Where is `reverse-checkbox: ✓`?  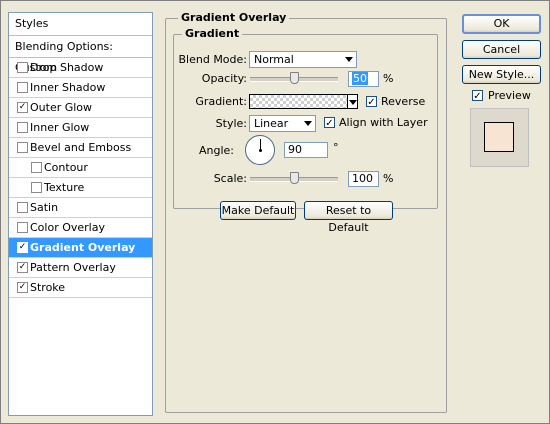 reverse-checkbox: ✓ is located at coordinates (371, 102).